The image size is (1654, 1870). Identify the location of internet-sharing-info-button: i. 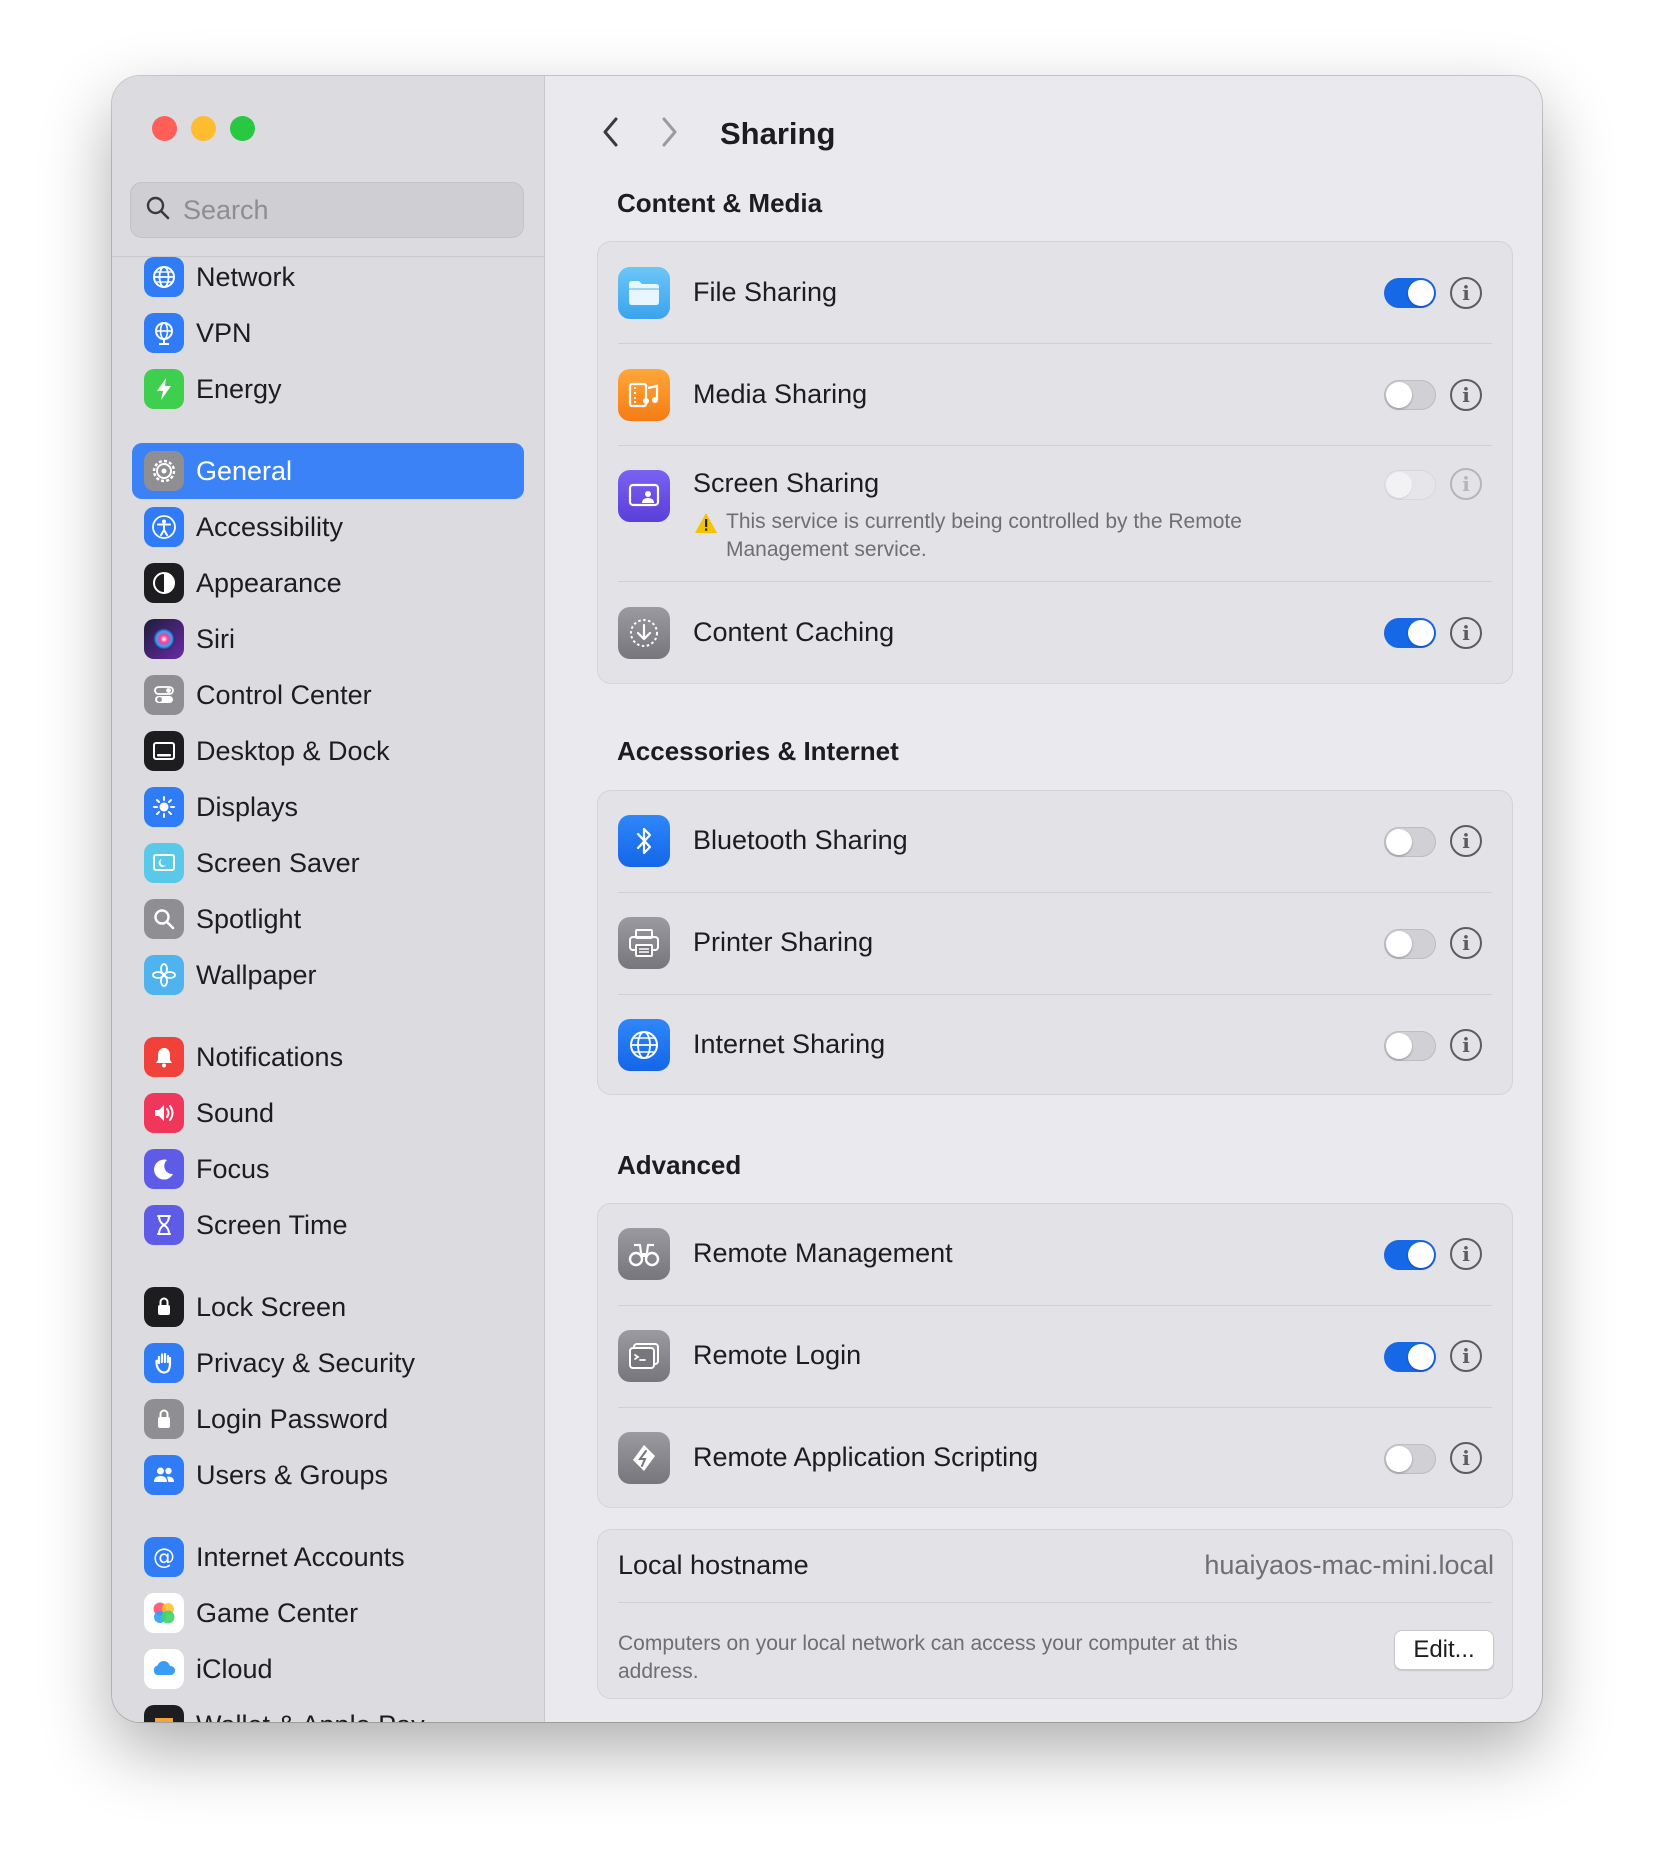
(1466, 1045).